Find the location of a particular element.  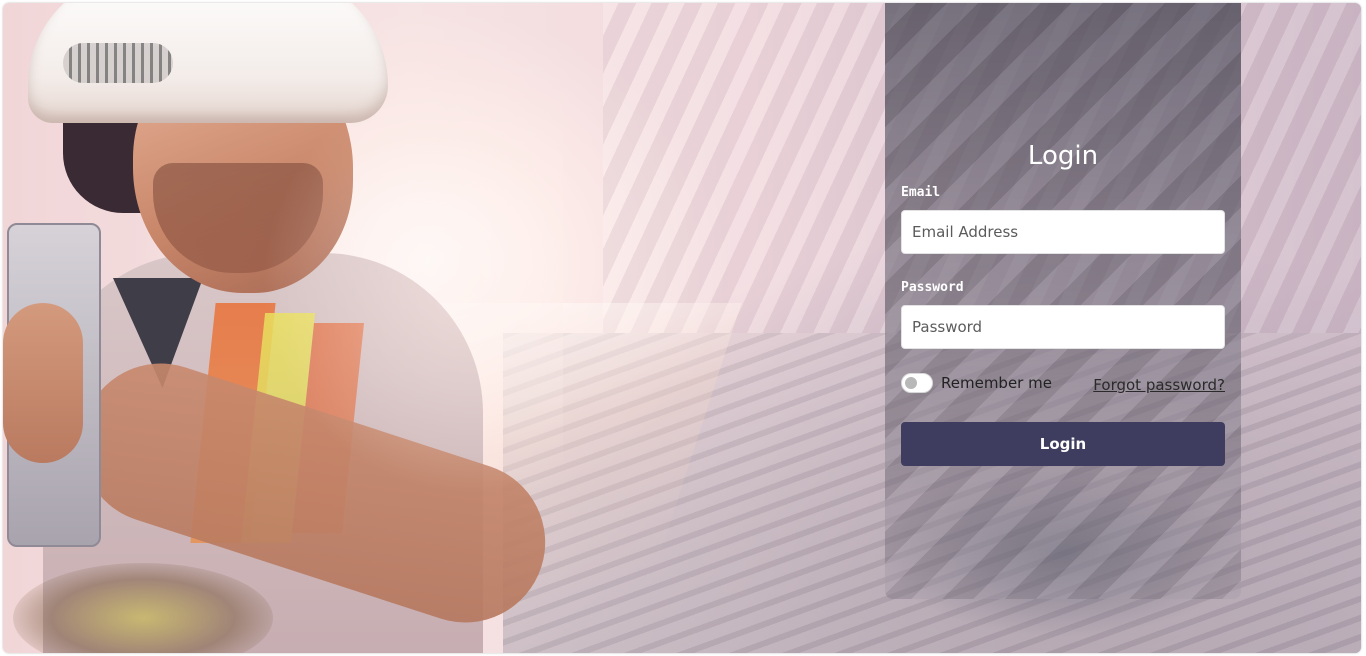

remember-me-toggle is located at coordinates (917, 383).